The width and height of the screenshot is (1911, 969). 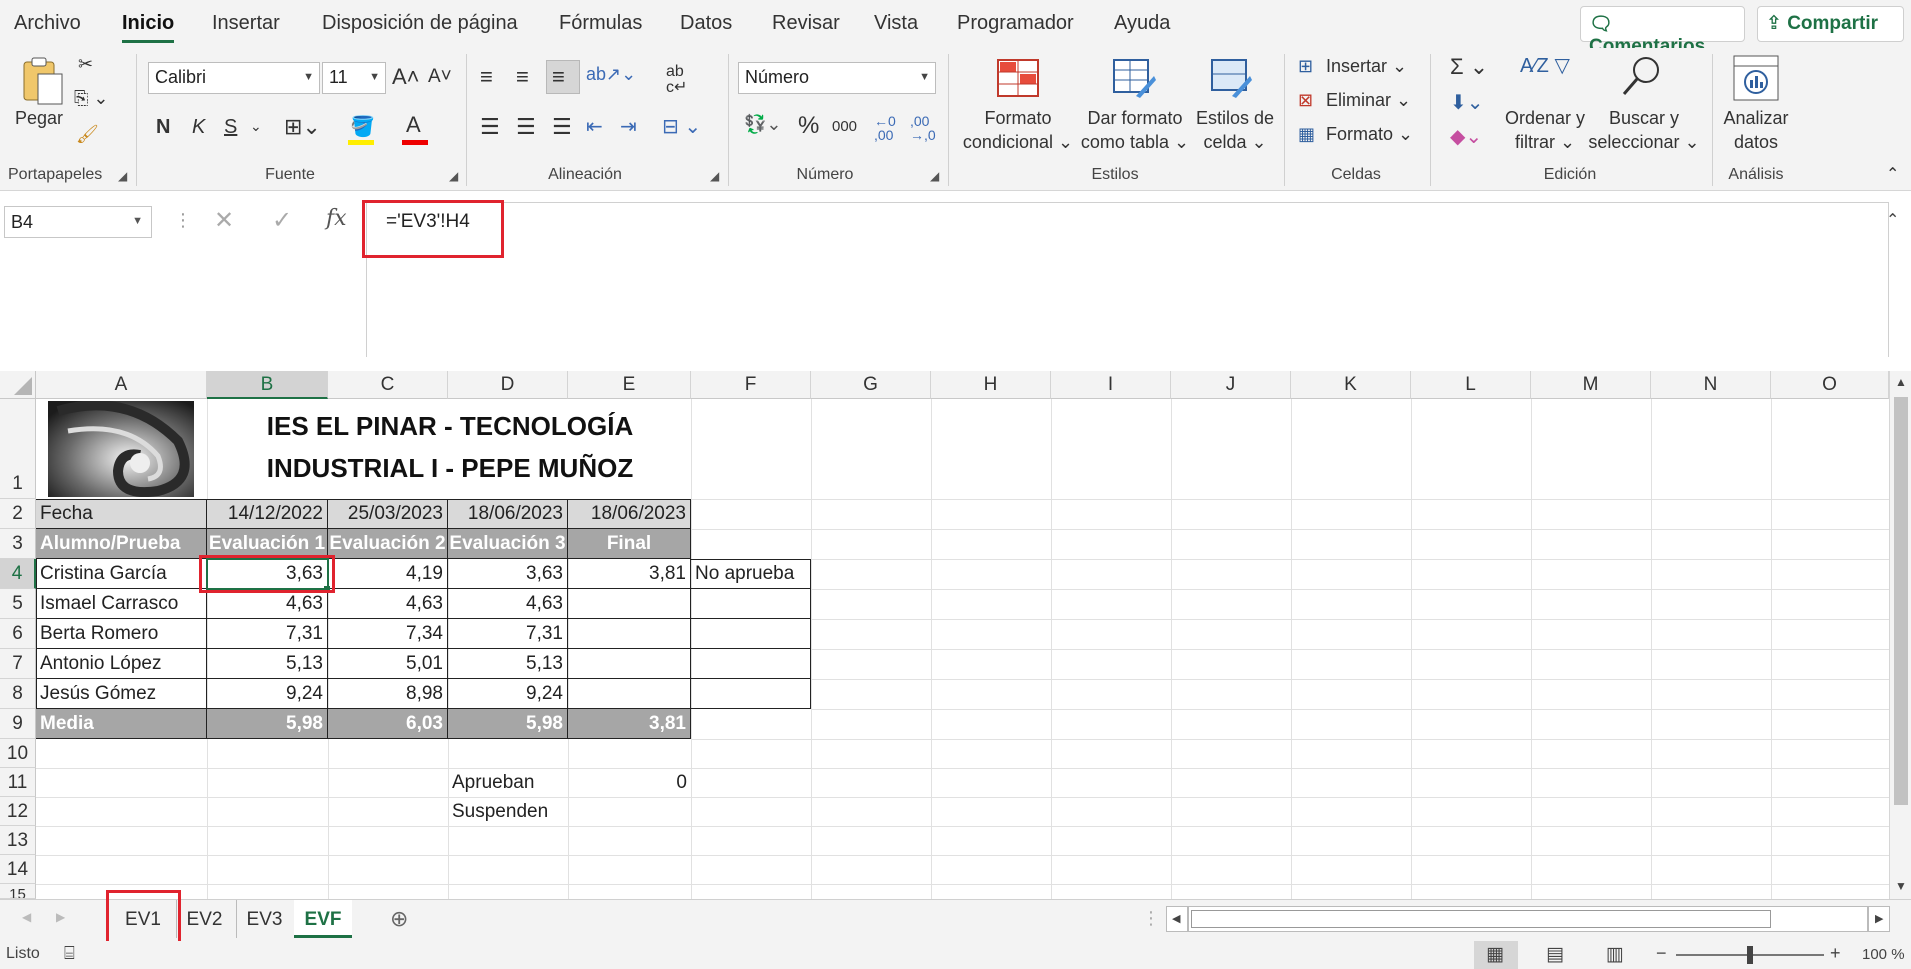 What do you see at coordinates (763, 124) in the screenshot?
I see `accounting-format-icon: 💱⌄` at bounding box center [763, 124].